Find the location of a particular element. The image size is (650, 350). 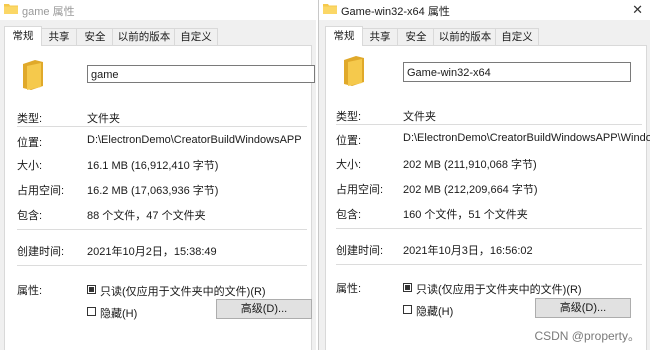

watermark: CSDN @property。 is located at coordinates (587, 336).